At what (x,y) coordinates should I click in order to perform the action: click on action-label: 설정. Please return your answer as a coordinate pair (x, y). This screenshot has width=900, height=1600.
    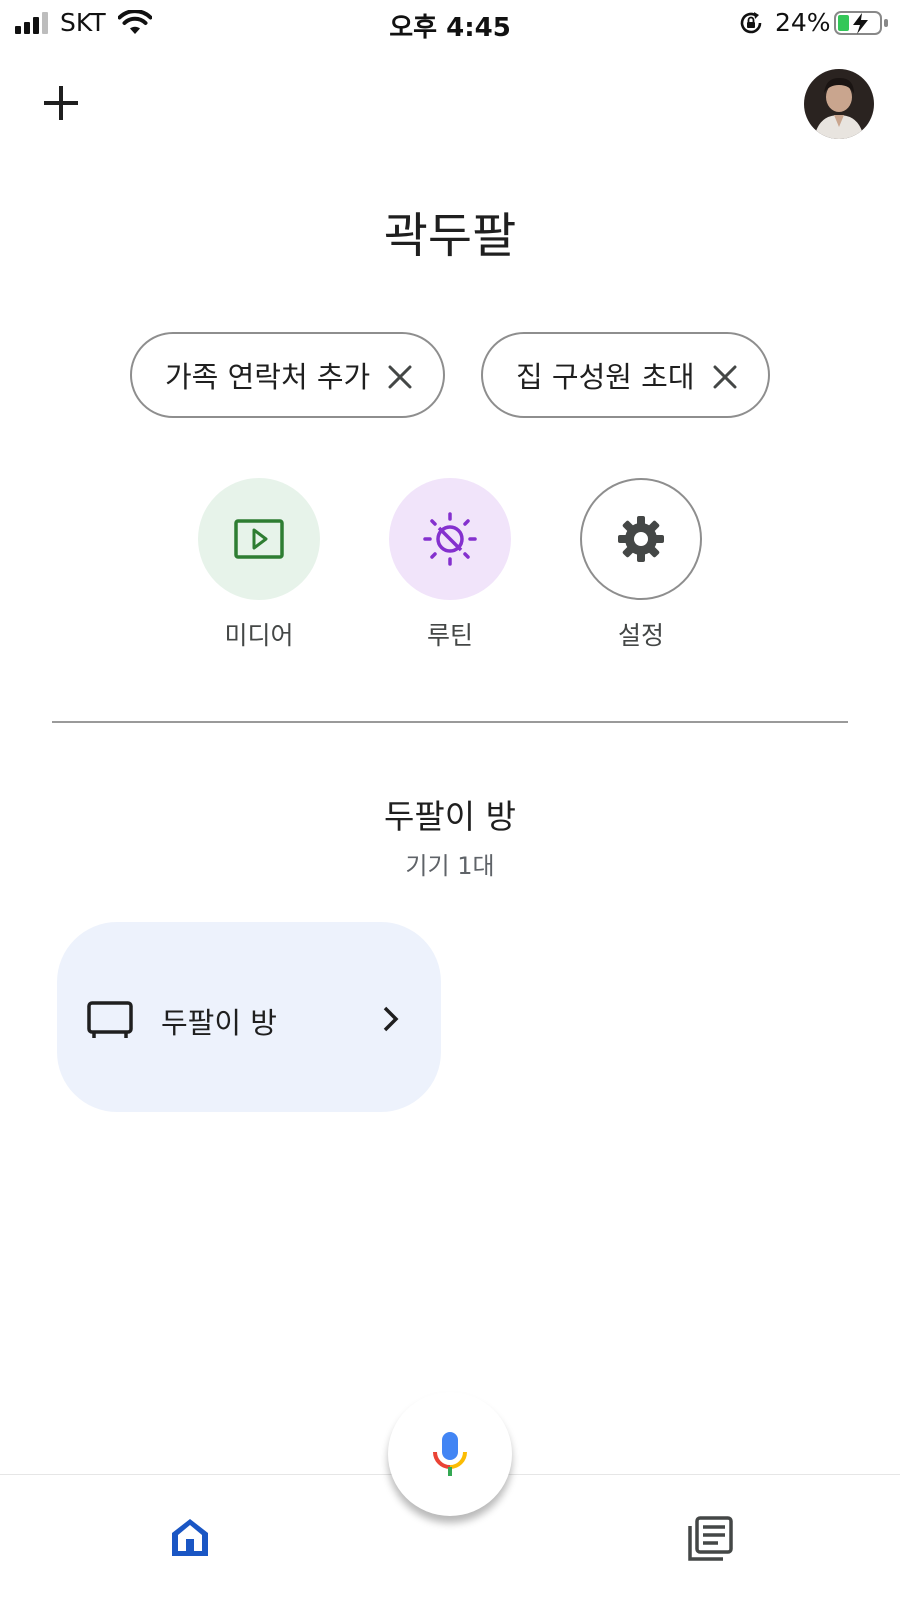
    Looking at the image, I should click on (640, 635).